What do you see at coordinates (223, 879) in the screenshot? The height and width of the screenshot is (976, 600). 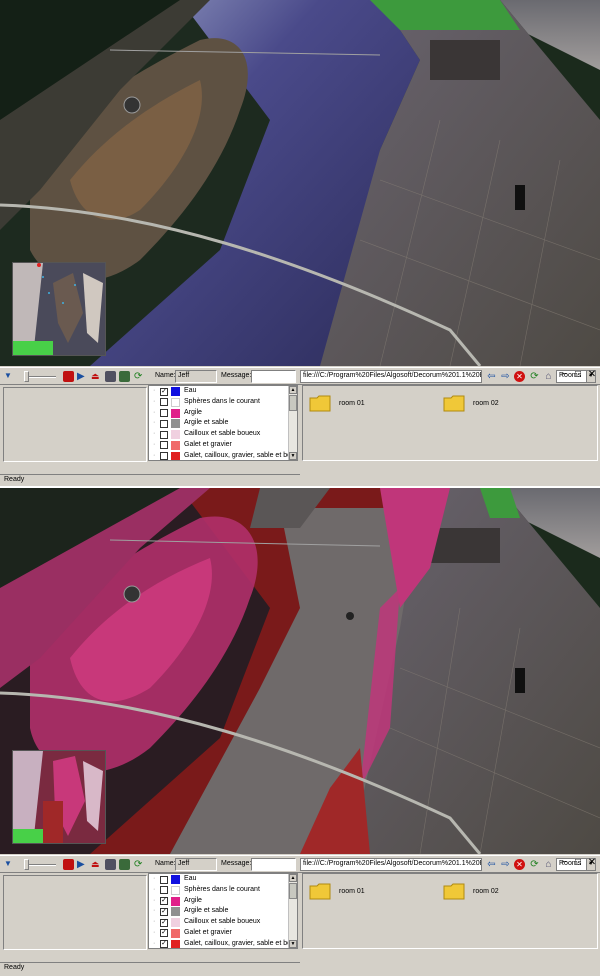 I see `legend-item: · Eau` at bounding box center [223, 879].